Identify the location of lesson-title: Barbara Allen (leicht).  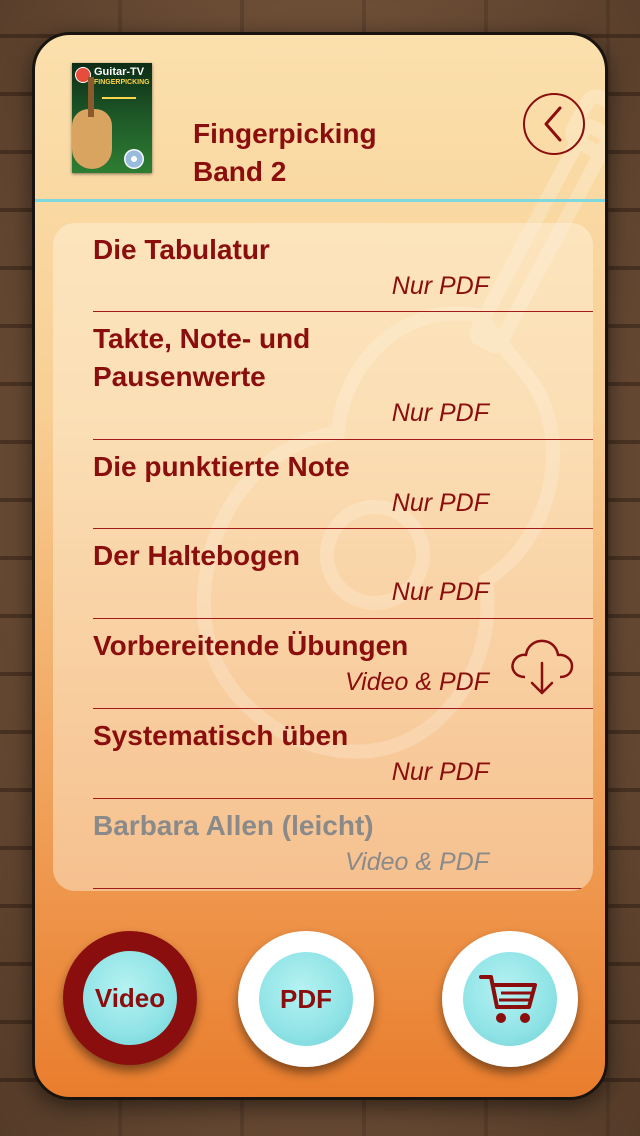
(233, 825).